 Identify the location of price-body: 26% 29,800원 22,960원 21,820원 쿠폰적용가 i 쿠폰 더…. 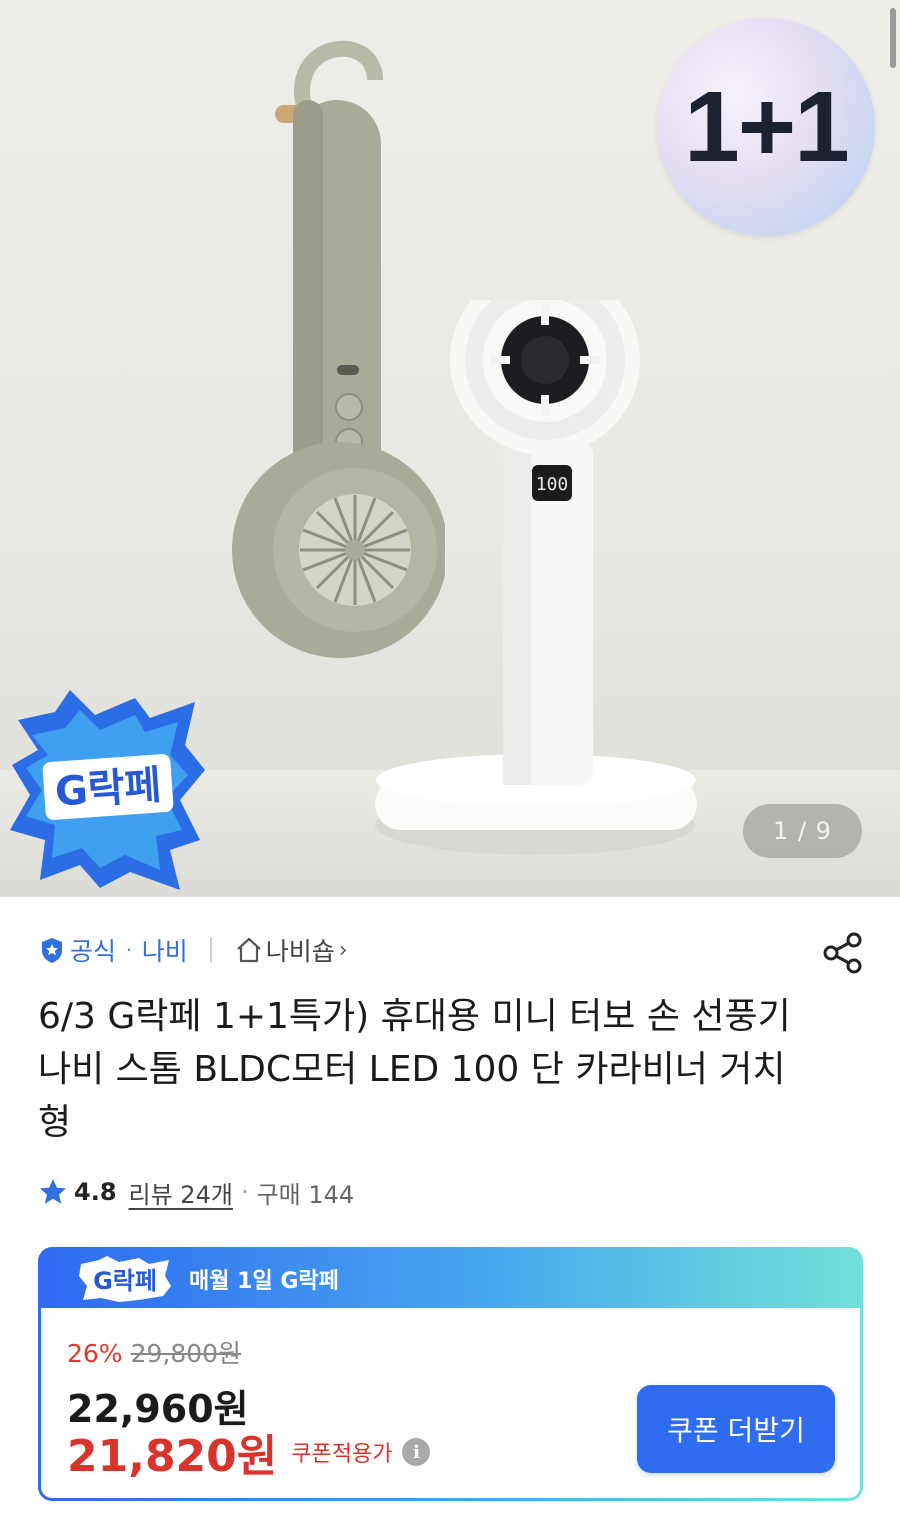
(450, 1403).